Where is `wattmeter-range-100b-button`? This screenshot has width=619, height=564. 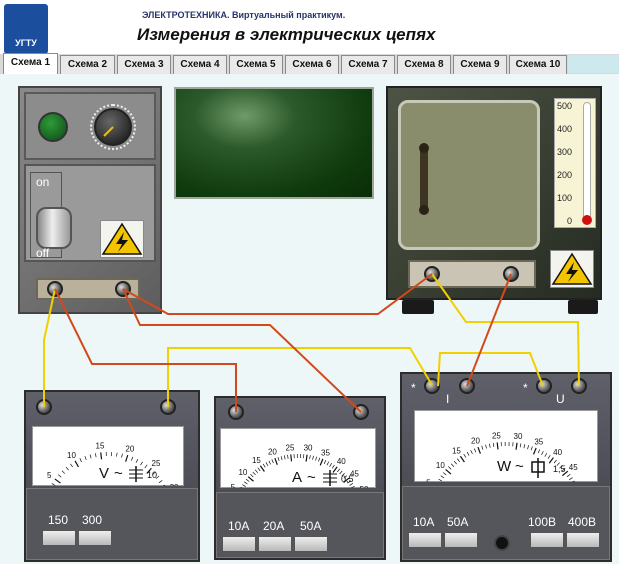 wattmeter-range-100b-button is located at coordinates (547, 540).